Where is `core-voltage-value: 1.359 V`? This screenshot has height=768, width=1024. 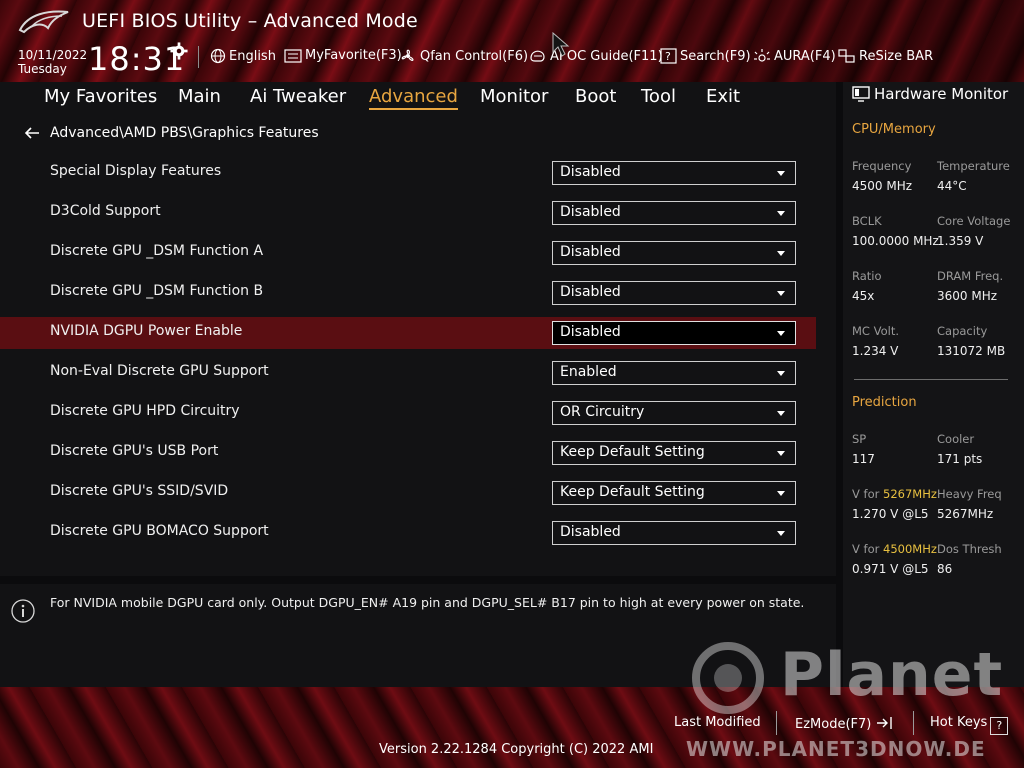
core-voltage-value: 1.359 V is located at coordinates (960, 241).